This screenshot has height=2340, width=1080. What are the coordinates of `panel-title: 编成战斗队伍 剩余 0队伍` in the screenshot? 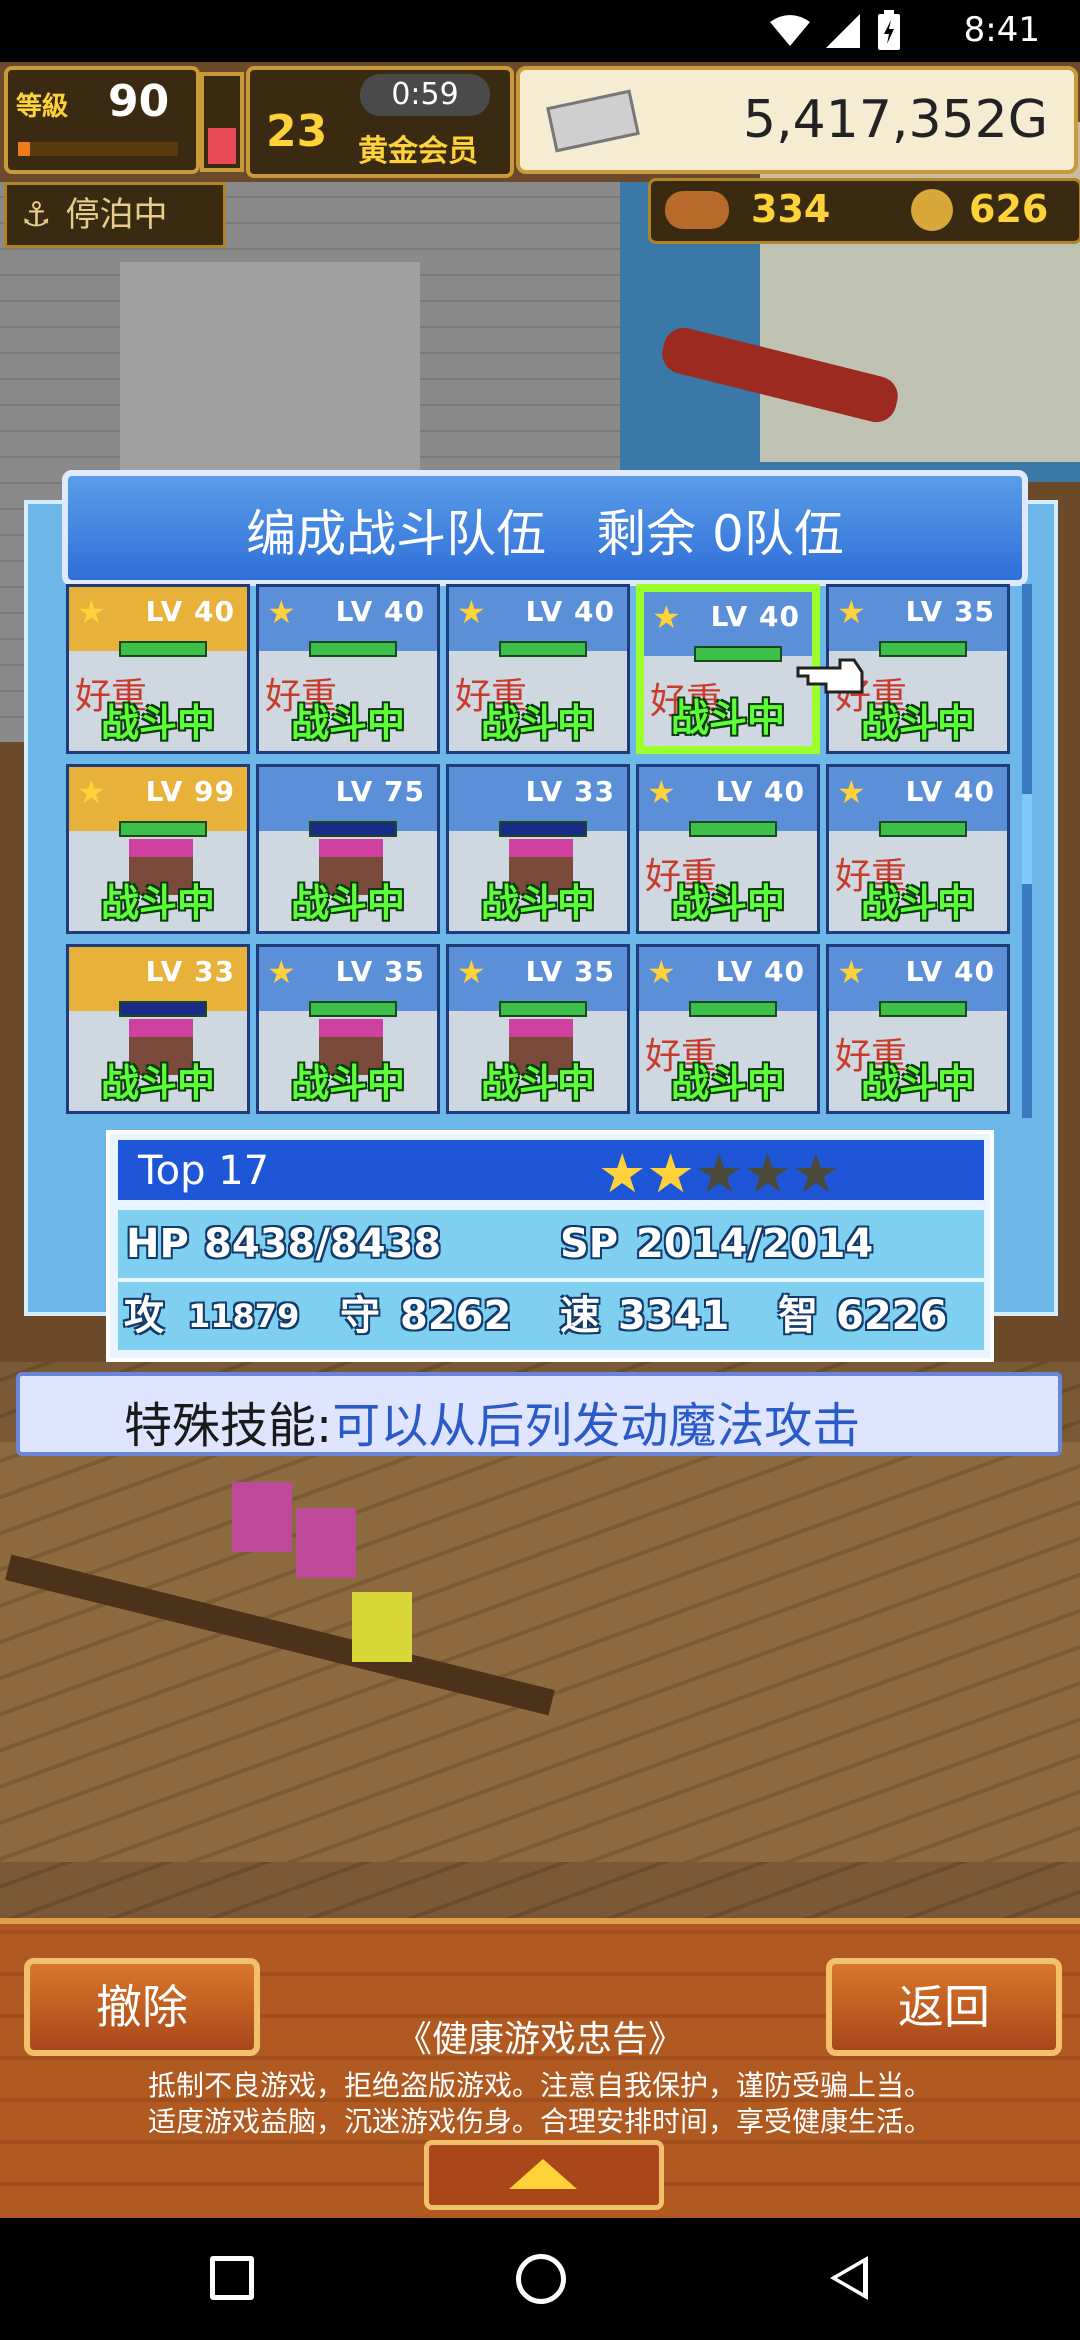 It's located at (545, 534).